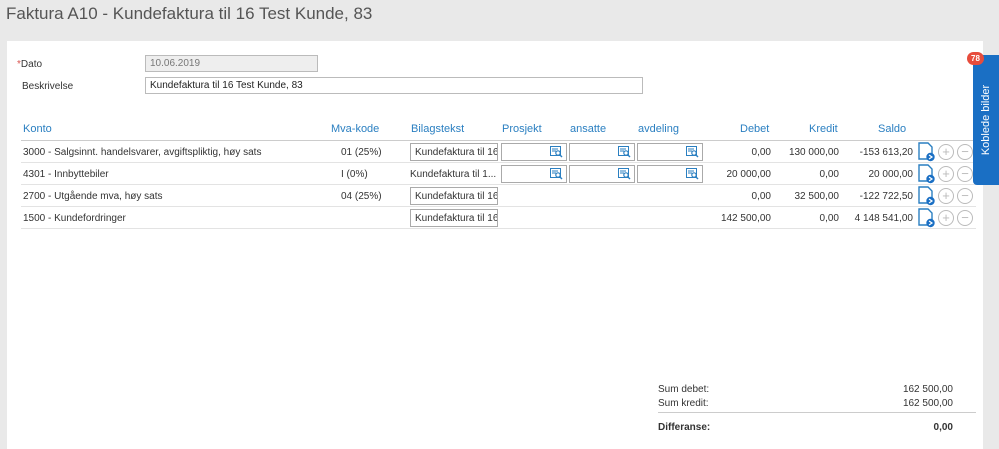  Describe the element at coordinates (48, 86) in the screenshot. I see `description-label: Beskrivelse` at that location.